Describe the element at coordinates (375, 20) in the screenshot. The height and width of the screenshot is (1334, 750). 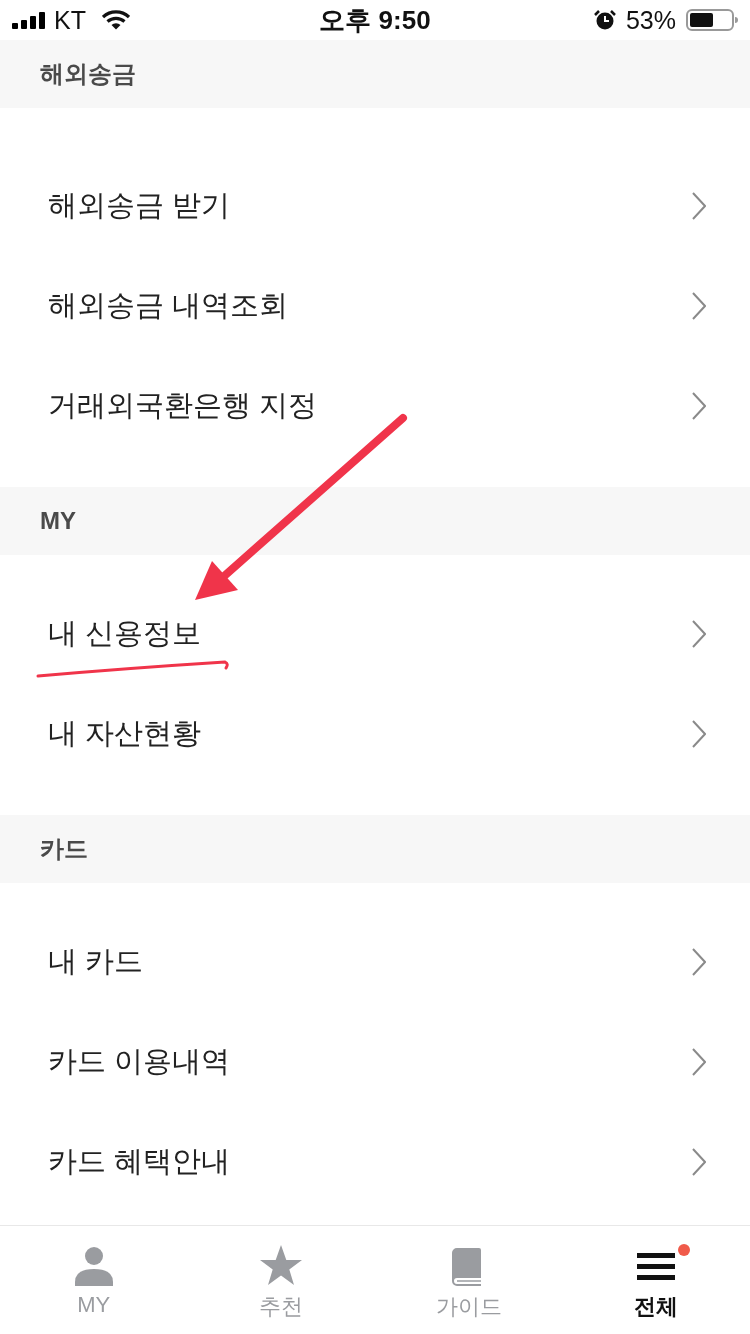
I see `status-time: 오후 9:50` at that location.